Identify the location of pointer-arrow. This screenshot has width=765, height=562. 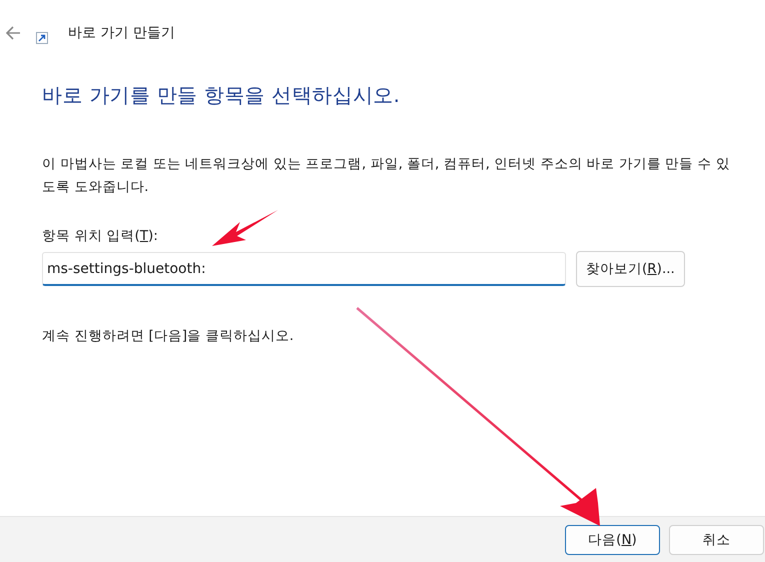
(245, 228).